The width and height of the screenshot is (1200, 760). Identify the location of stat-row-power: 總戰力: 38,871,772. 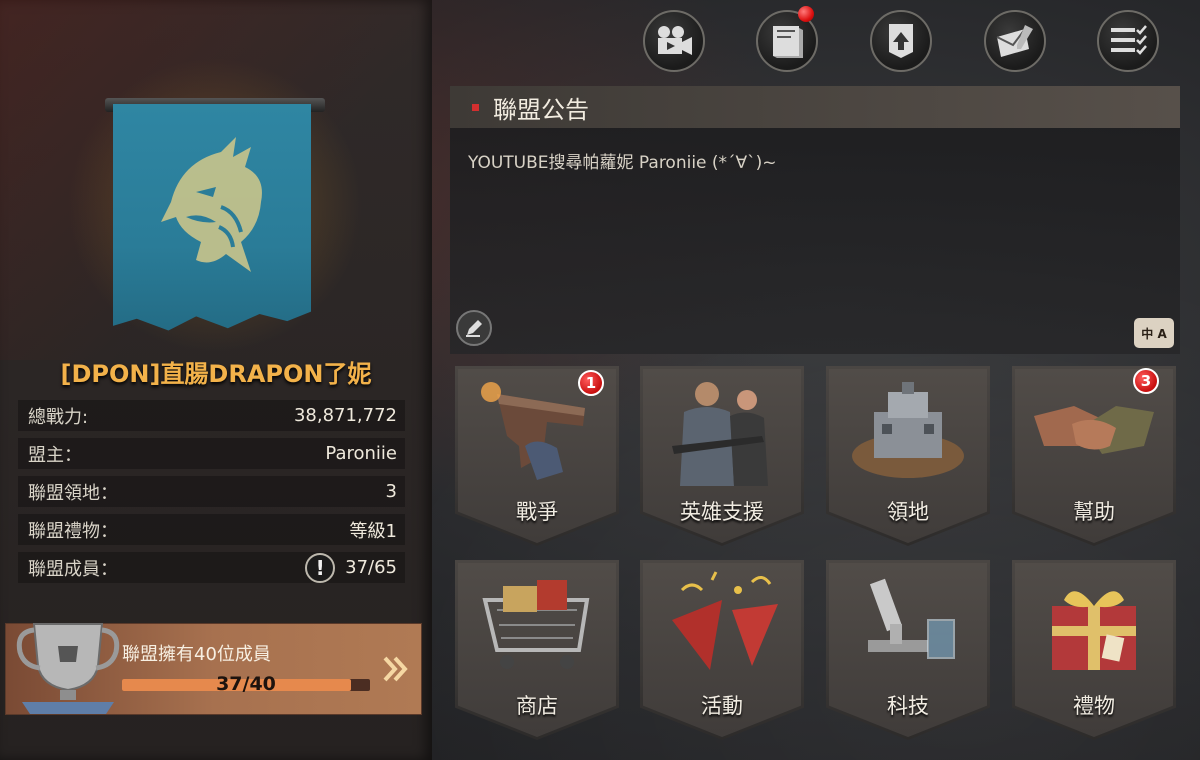
(211, 415).